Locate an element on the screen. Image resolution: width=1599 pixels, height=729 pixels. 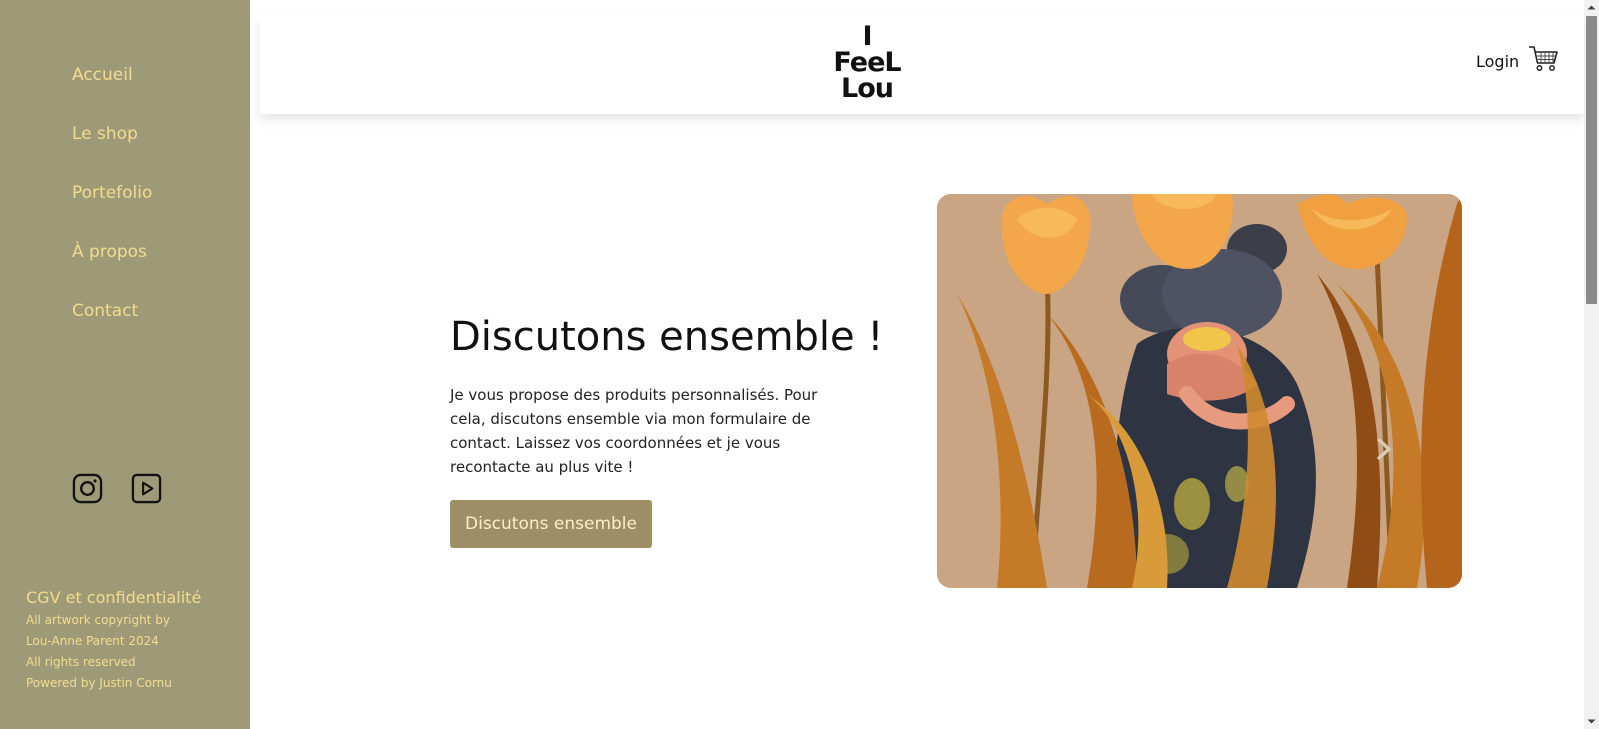
header: I FeeL Lou Login is located at coordinates (922, 64).